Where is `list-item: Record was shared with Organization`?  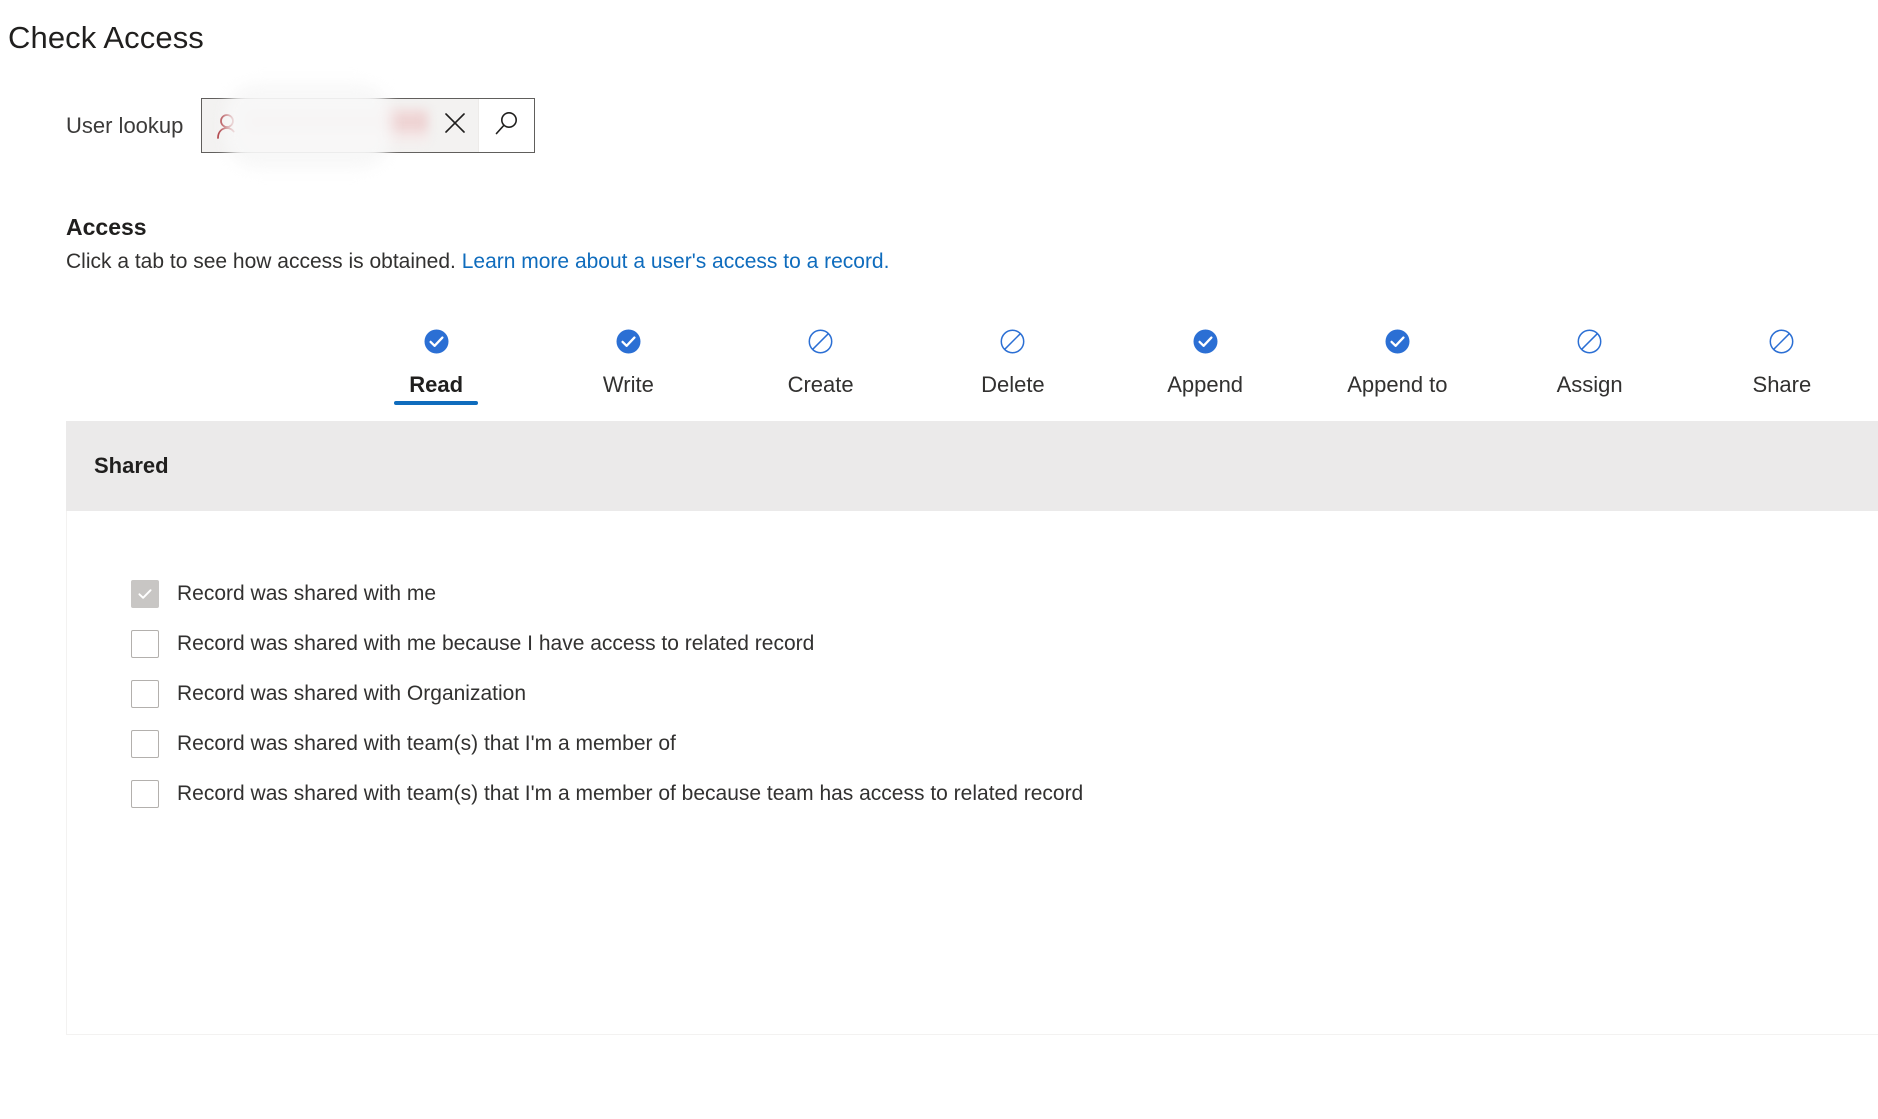
list-item: Record was shared with Organization is located at coordinates (972, 694).